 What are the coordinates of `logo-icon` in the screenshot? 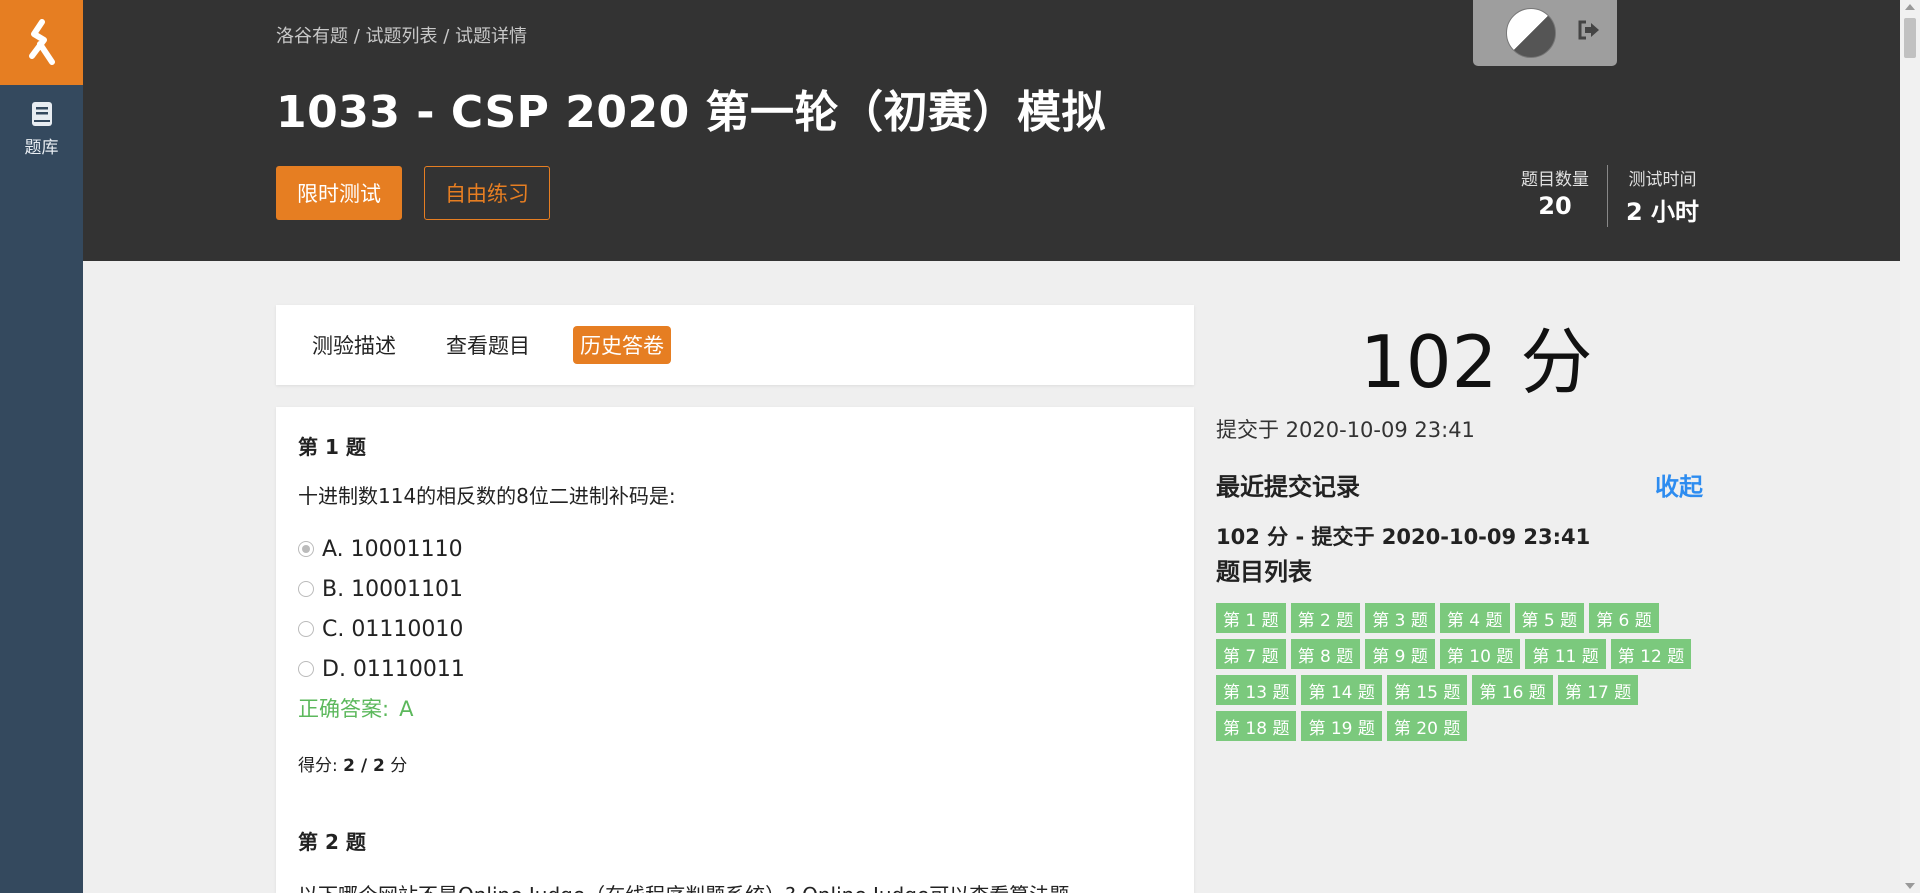 It's located at (41, 41).